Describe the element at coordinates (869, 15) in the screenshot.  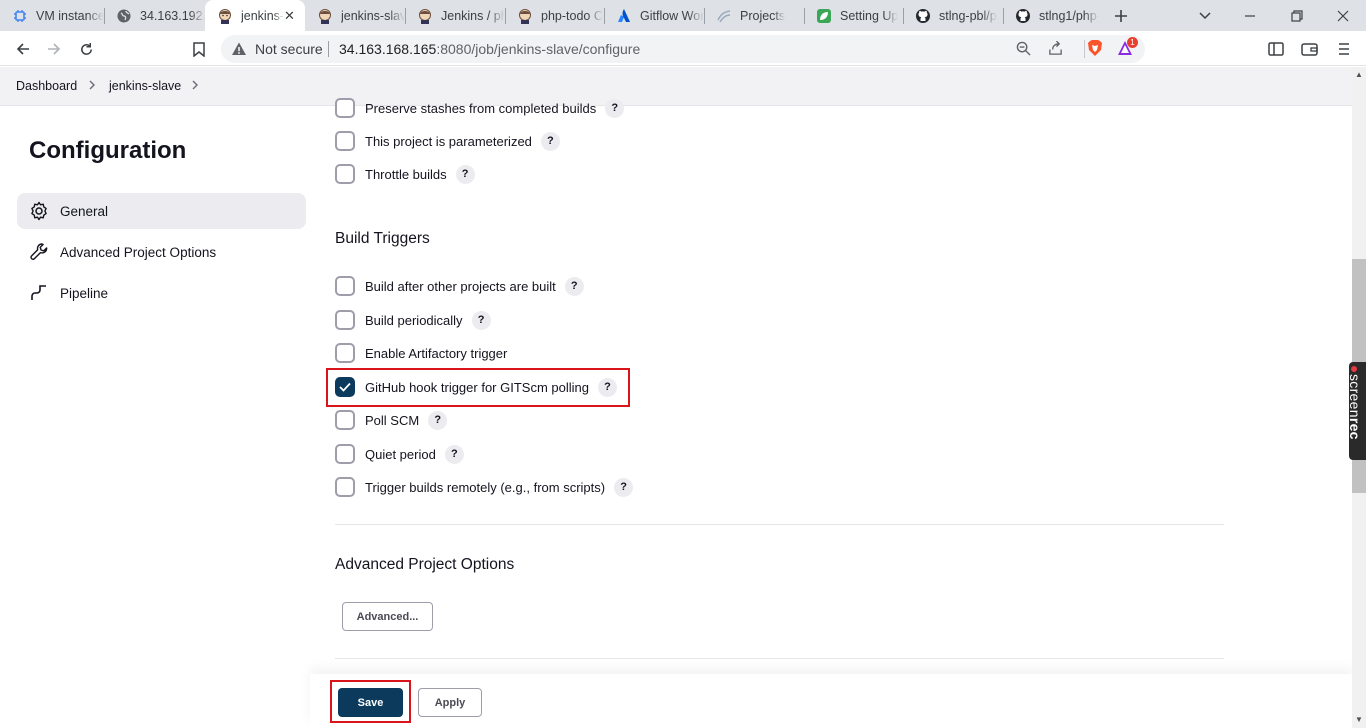
I see `tab-title: Setting Up` at that location.